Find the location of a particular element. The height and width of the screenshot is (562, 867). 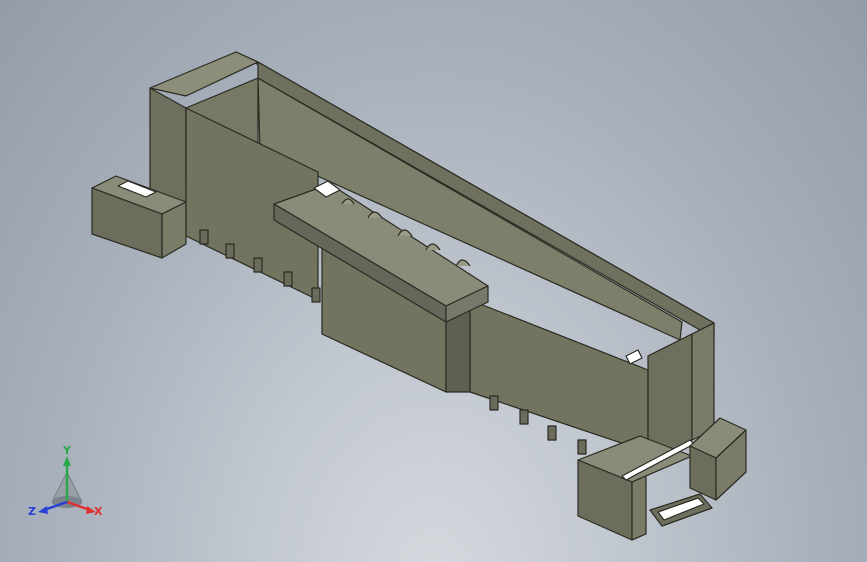

y-axis-label: Y is located at coordinates (67, 450).